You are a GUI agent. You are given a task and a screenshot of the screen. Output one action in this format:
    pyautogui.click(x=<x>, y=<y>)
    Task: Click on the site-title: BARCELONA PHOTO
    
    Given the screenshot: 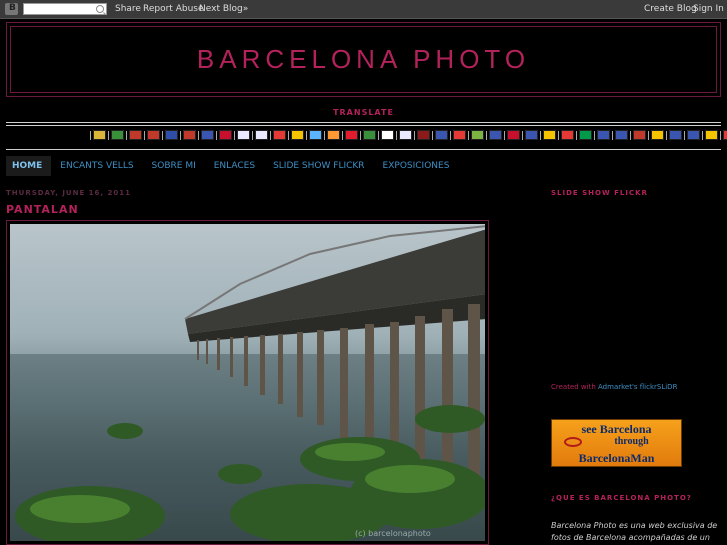 What is the action you would take?
    pyautogui.click(x=363, y=59)
    